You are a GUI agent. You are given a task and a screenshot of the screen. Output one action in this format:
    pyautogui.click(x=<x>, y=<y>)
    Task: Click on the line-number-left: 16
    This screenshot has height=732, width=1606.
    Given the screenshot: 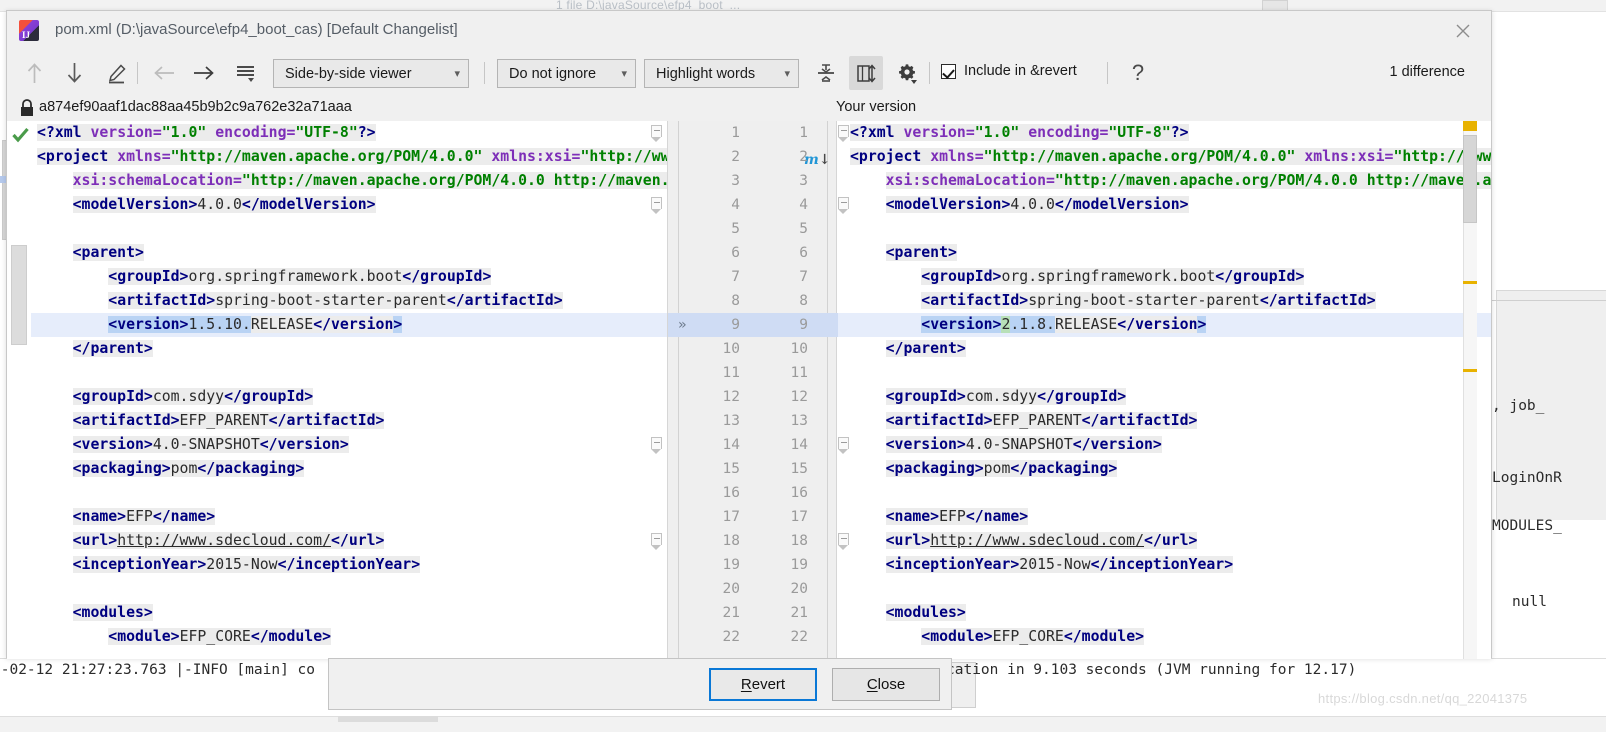 What is the action you would take?
    pyautogui.click(x=731, y=493)
    